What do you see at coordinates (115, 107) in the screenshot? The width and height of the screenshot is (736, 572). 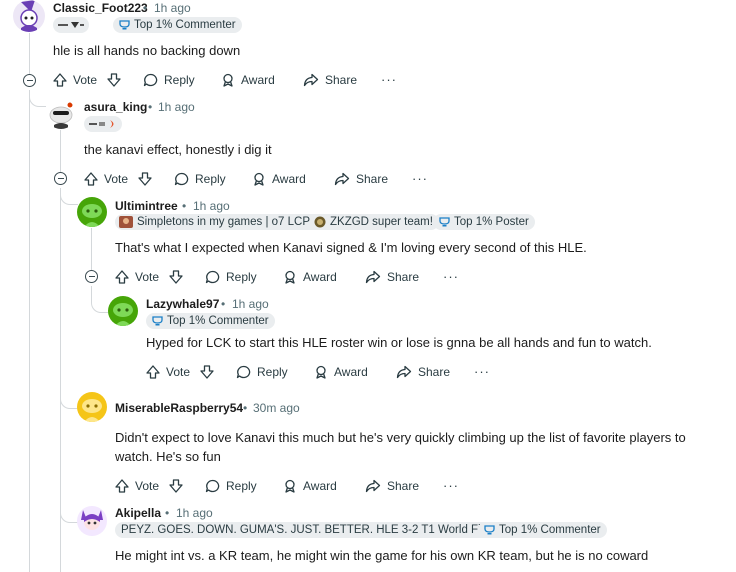 I see `username: asura_king` at bounding box center [115, 107].